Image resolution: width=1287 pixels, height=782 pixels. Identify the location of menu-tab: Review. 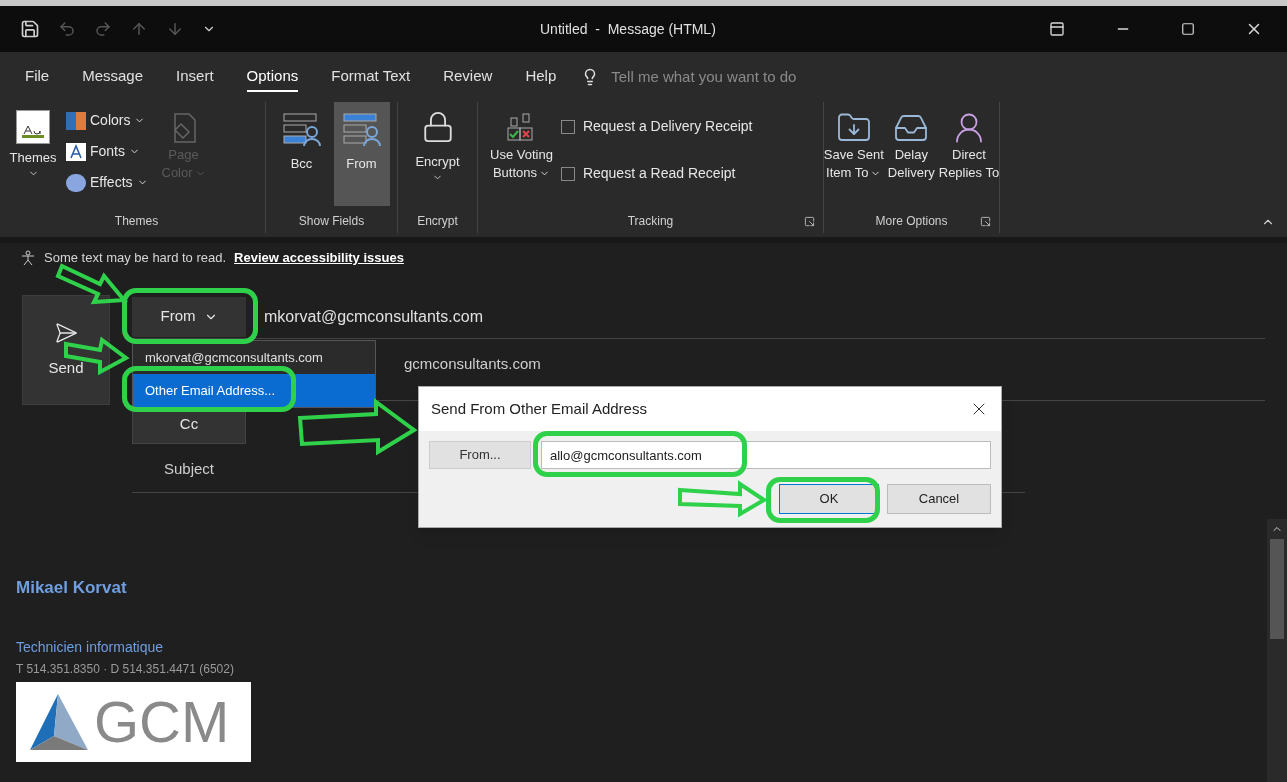
(468, 77).